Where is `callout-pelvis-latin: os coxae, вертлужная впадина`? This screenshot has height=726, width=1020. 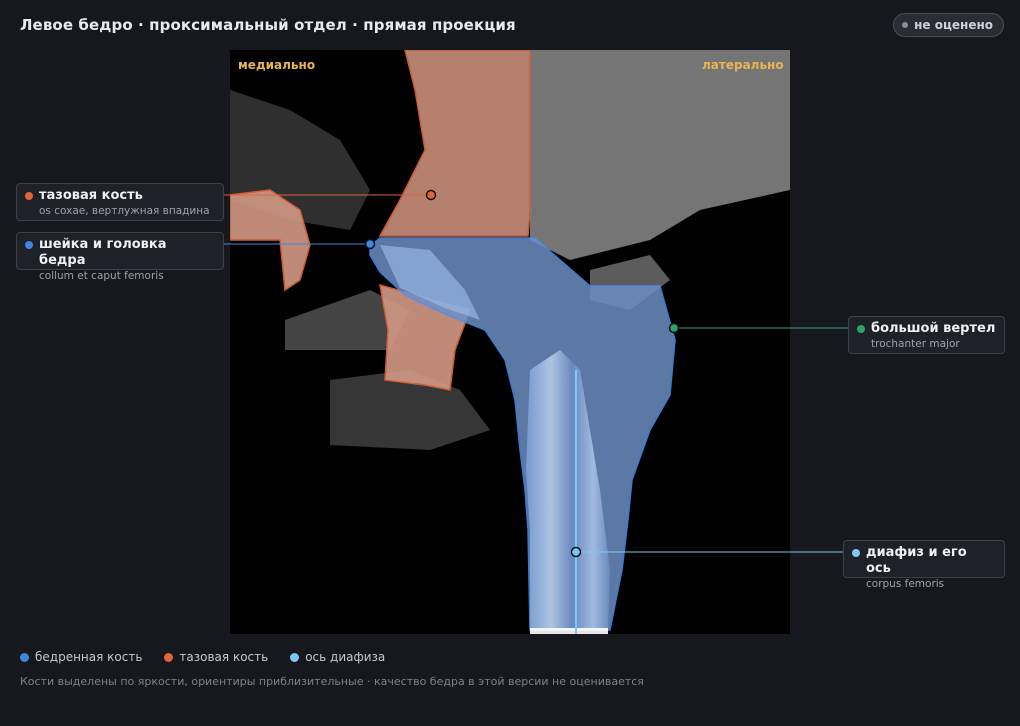
callout-pelvis-latin: os coxae, вертлужная впадина is located at coordinates (124, 211).